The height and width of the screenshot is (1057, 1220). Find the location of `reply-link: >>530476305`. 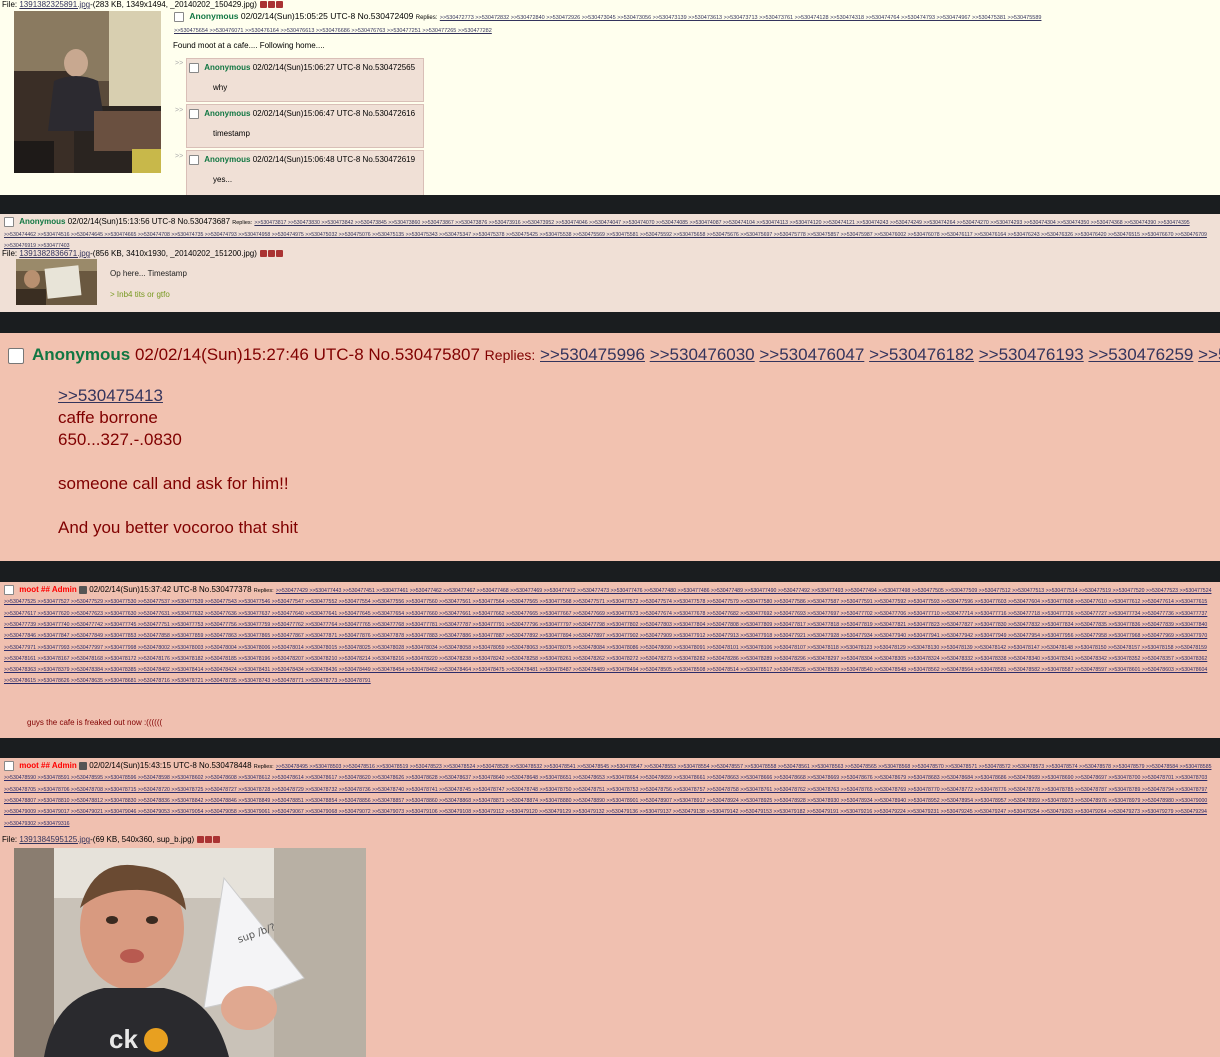

reply-link: >>530476305 is located at coordinates (1209, 354).